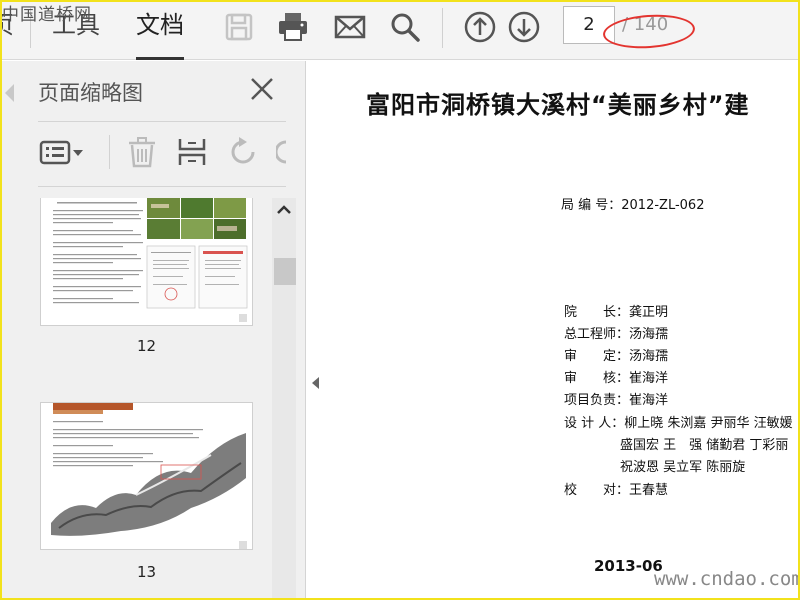 The width and height of the screenshot is (800, 600). Describe the element at coordinates (649, 312) in the screenshot. I see `staff-names: 龚正明` at that location.